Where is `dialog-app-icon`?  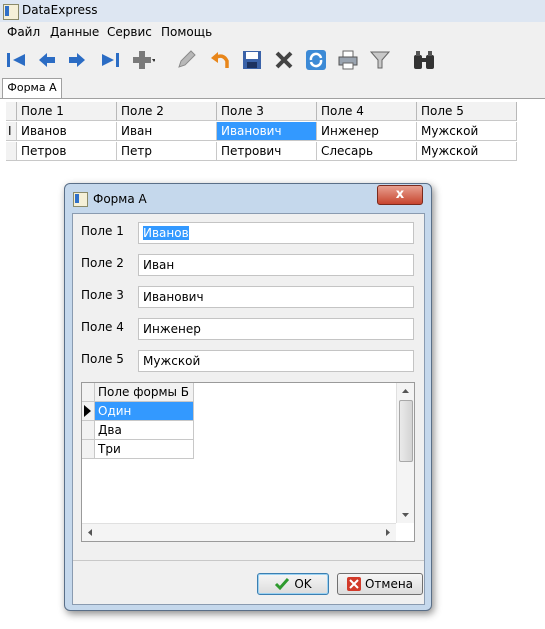 dialog-app-icon is located at coordinates (80, 199).